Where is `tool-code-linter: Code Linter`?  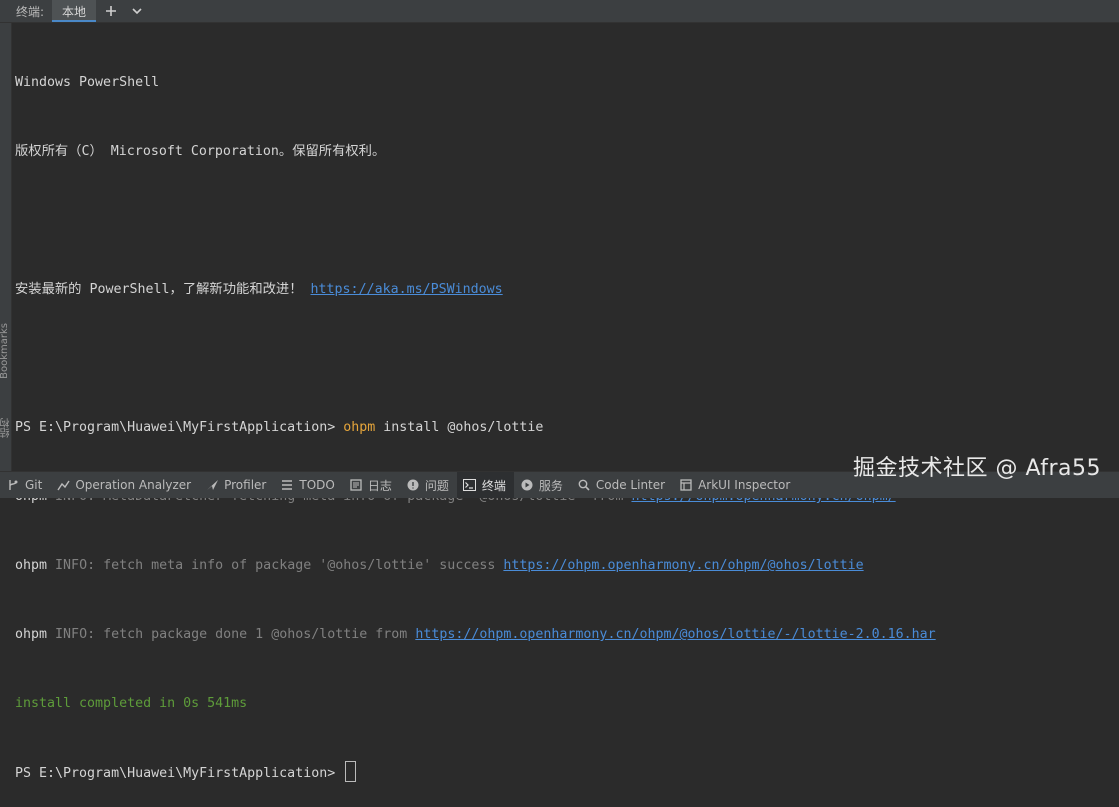 tool-code-linter: Code Linter is located at coordinates (622, 485).